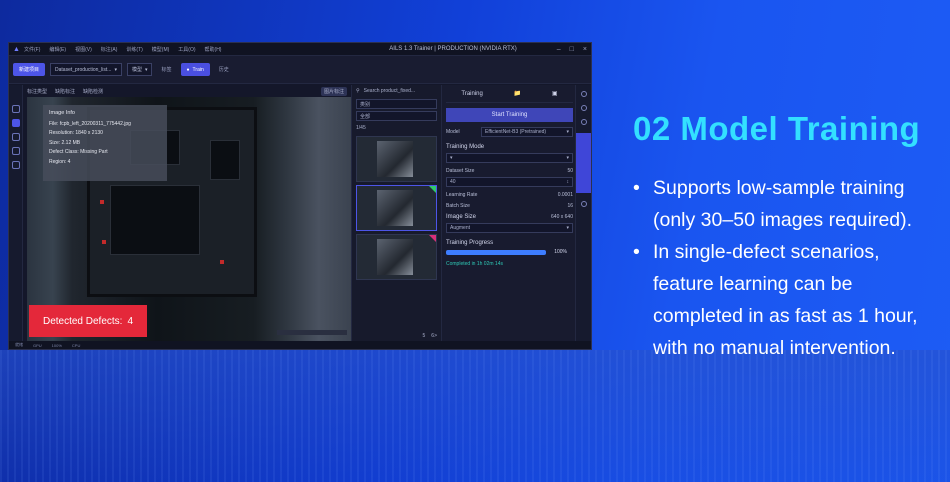 The image size is (950, 482). Describe the element at coordinates (453, 132) in the screenshot. I see `model-label: Model` at that location.